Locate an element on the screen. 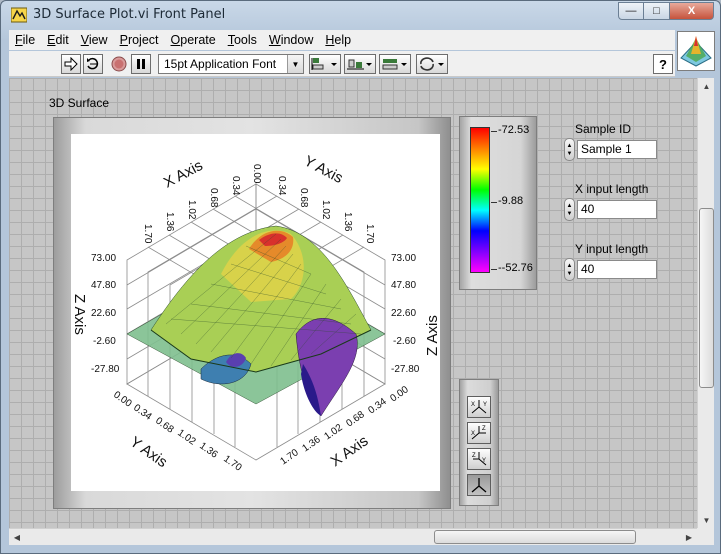 The image size is (721, 554). svg-text: Y is located at coordinates (485, 405).